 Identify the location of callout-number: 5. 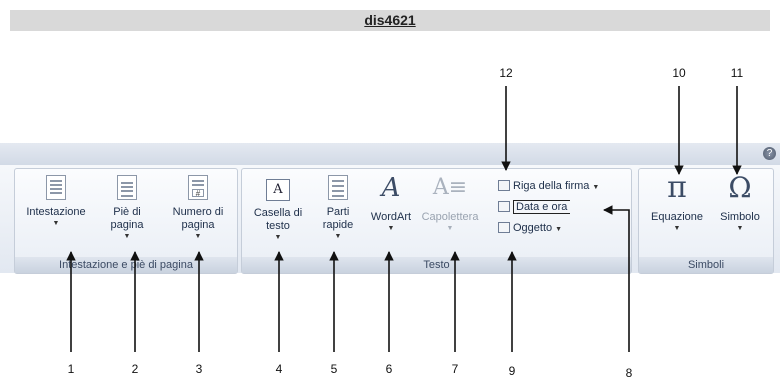
(334, 369).